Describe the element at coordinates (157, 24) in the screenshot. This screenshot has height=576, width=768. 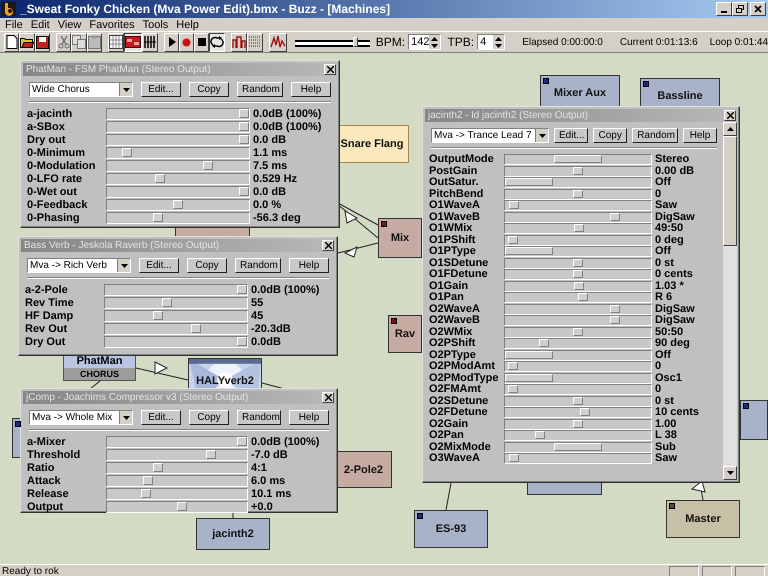
I see `menu-item: Tools` at that location.